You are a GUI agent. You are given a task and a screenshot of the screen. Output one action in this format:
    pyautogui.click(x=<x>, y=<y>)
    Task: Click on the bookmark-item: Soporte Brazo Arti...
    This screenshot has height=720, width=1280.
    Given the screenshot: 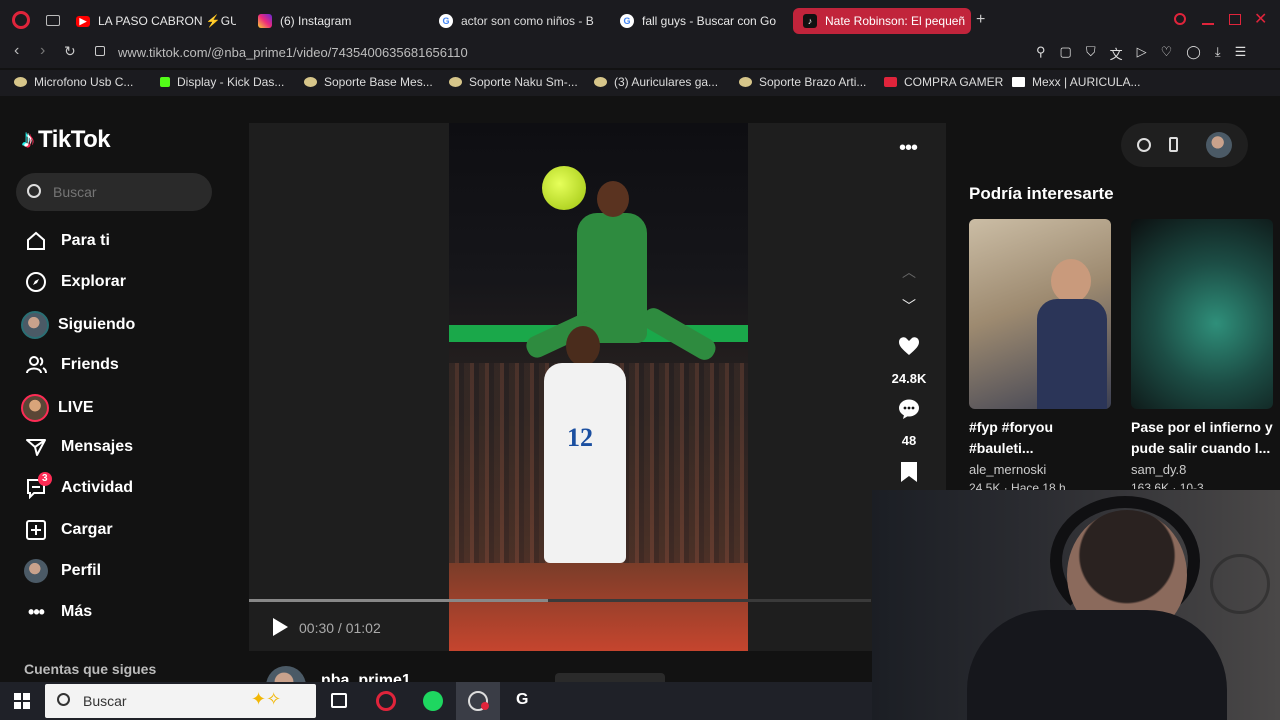 What is the action you would take?
    pyautogui.click(x=802, y=82)
    